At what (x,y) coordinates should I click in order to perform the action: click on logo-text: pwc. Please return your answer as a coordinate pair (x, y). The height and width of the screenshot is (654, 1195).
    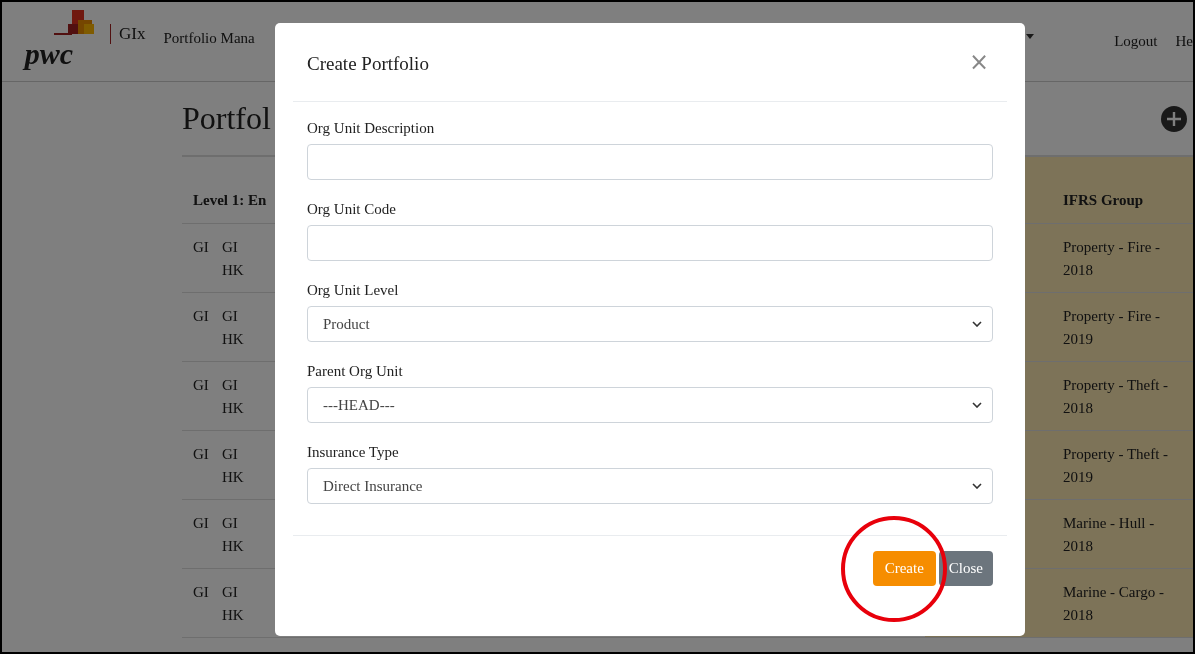
    Looking at the image, I should click on (49, 53).